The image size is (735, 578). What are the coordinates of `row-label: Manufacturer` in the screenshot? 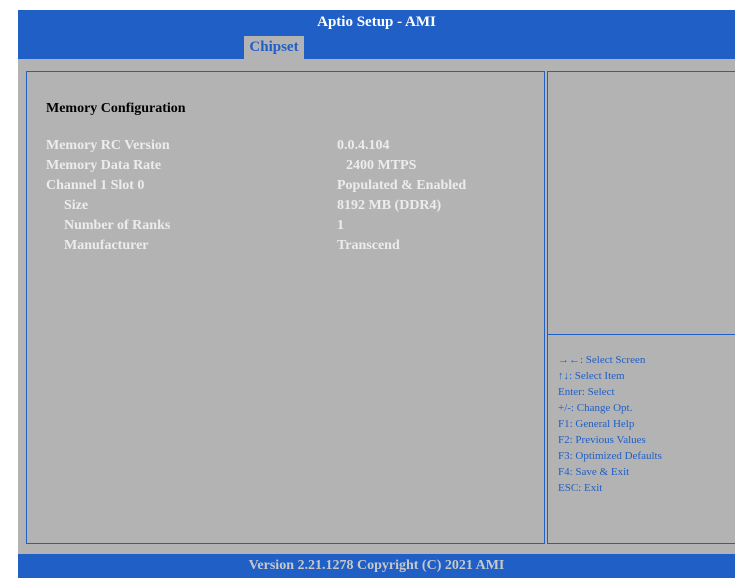 It's located at (106, 245).